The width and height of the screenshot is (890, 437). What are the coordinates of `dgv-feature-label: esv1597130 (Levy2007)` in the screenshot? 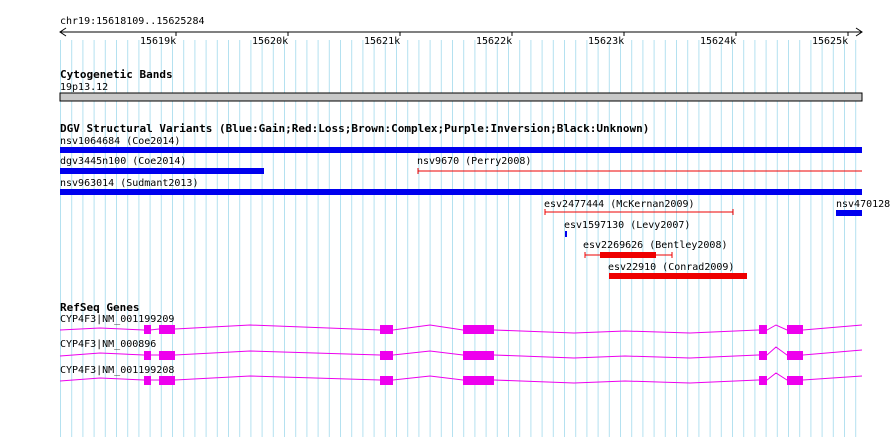 It's located at (627, 225).